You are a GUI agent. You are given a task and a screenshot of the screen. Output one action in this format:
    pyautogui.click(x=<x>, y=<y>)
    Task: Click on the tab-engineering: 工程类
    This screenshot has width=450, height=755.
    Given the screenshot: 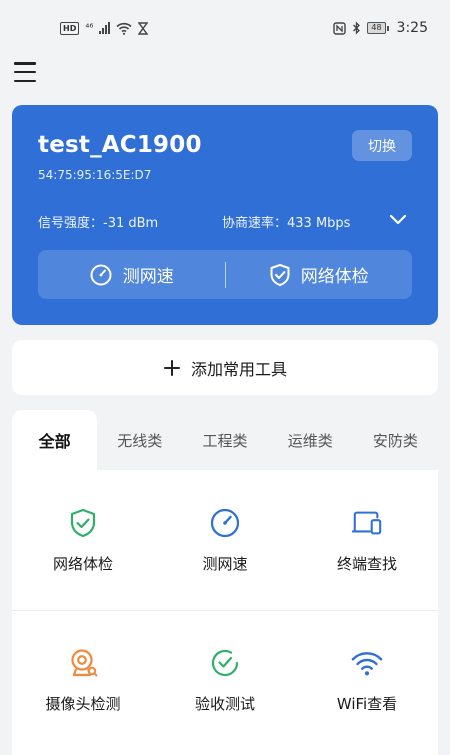 What is the action you would take?
    pyautogui.click(x=224, y=440)
    